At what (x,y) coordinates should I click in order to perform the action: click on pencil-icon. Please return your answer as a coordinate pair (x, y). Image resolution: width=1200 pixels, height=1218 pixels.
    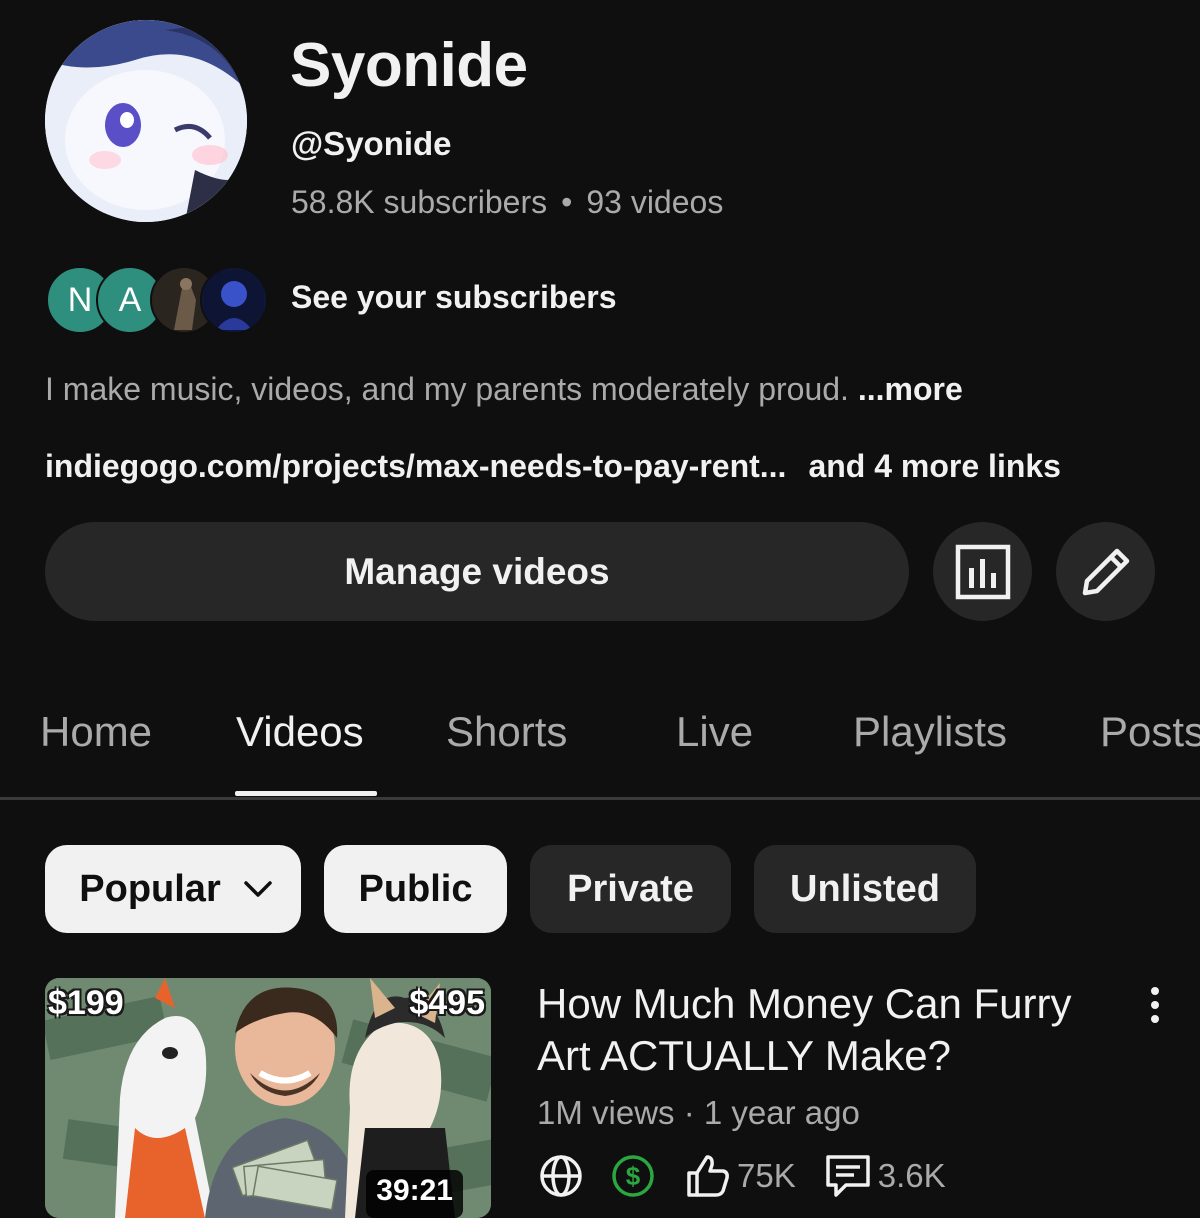
    Looking at the image, I should click on (1105, 571).